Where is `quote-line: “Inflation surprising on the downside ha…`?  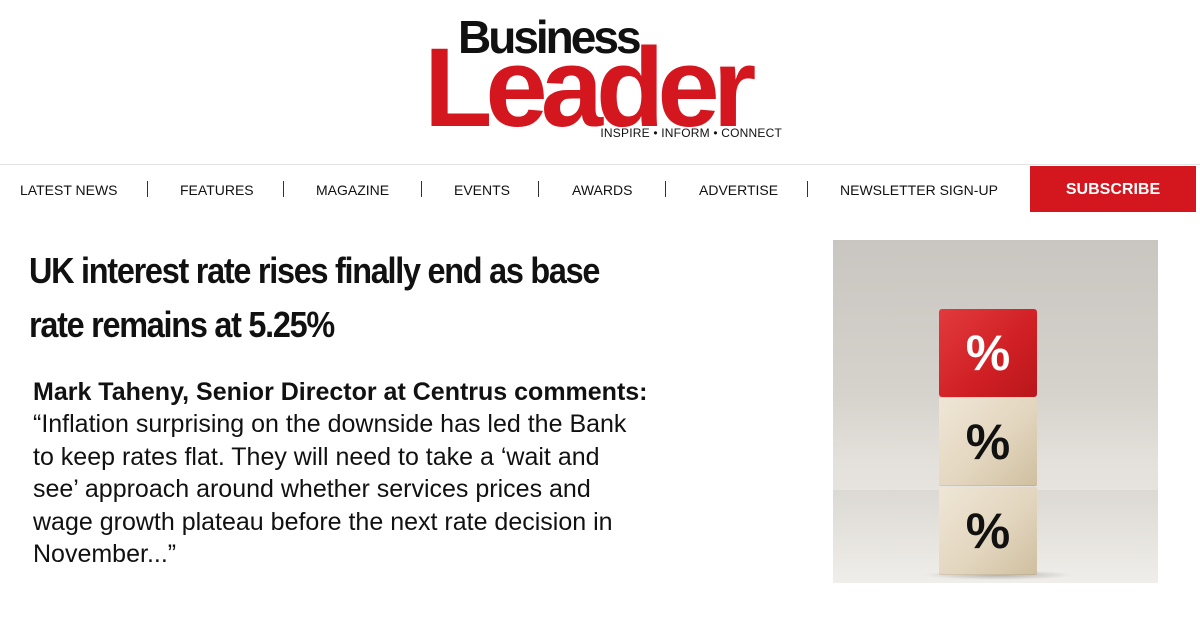
quote-line: “Inflation surprising on the downside ha… is located at coordinates (330, 424).